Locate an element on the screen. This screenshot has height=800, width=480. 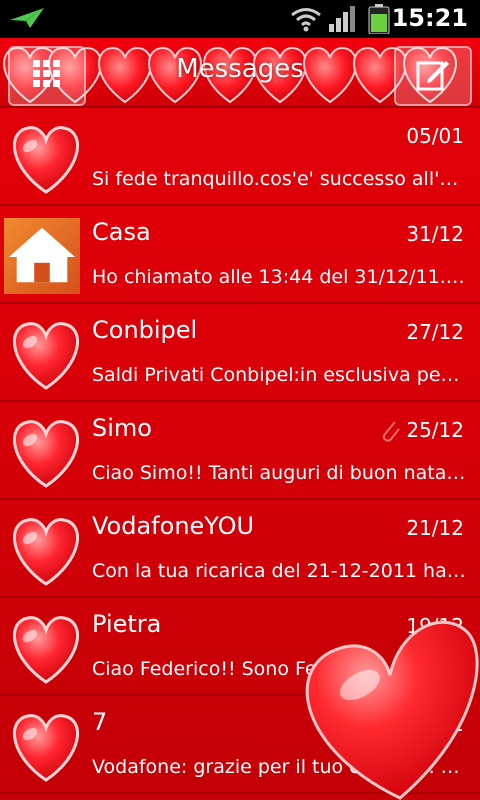
contact-name: Pietra is located at coordinates (127, 624).